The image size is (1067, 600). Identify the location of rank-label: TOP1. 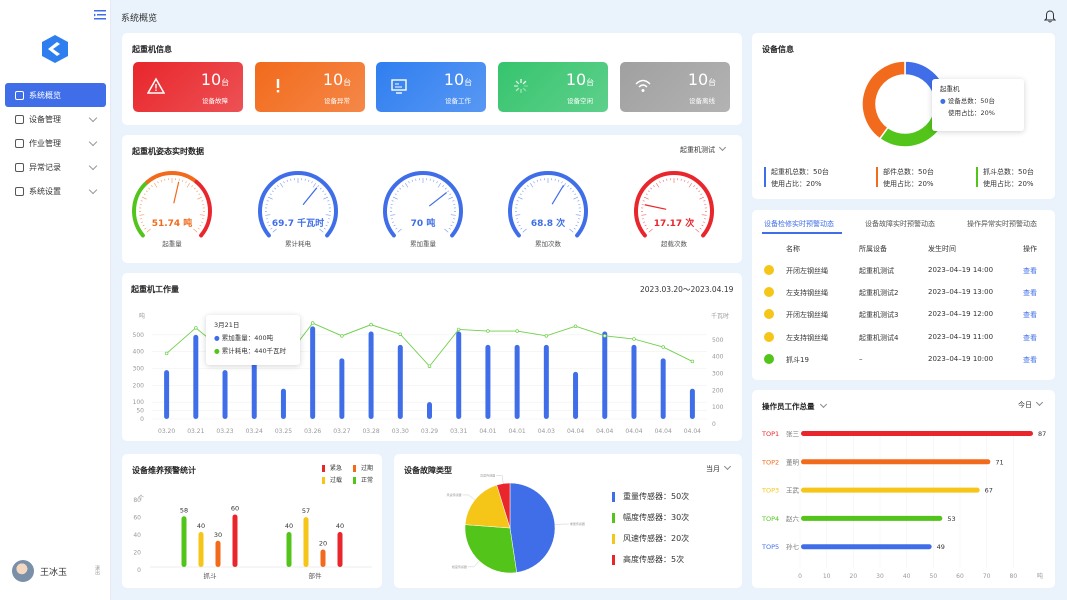
(770, 434).